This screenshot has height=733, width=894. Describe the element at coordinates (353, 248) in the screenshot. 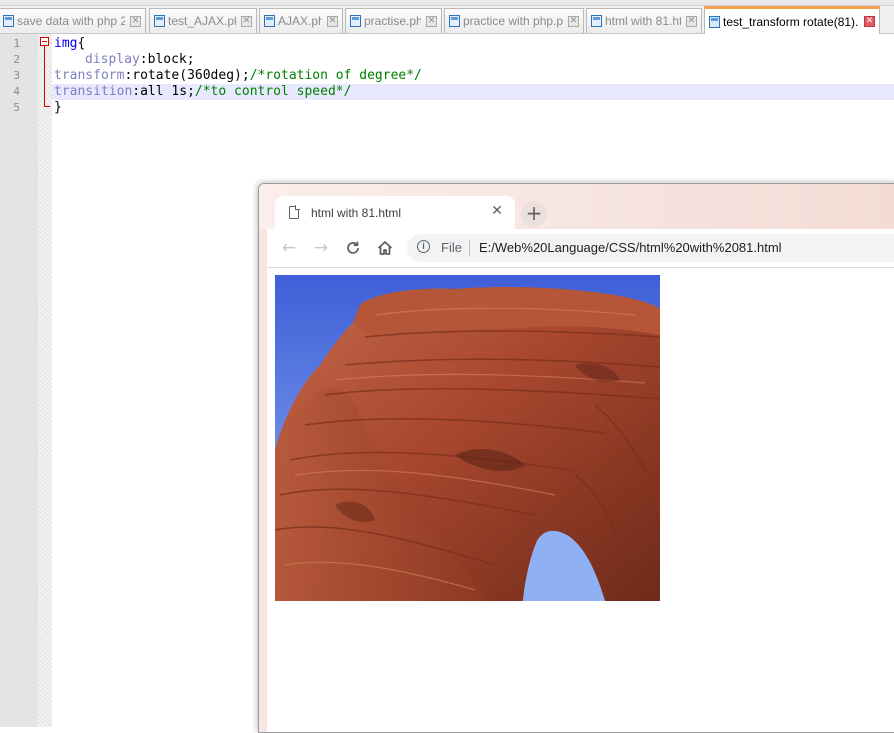

I see `reload-icon` at that location.